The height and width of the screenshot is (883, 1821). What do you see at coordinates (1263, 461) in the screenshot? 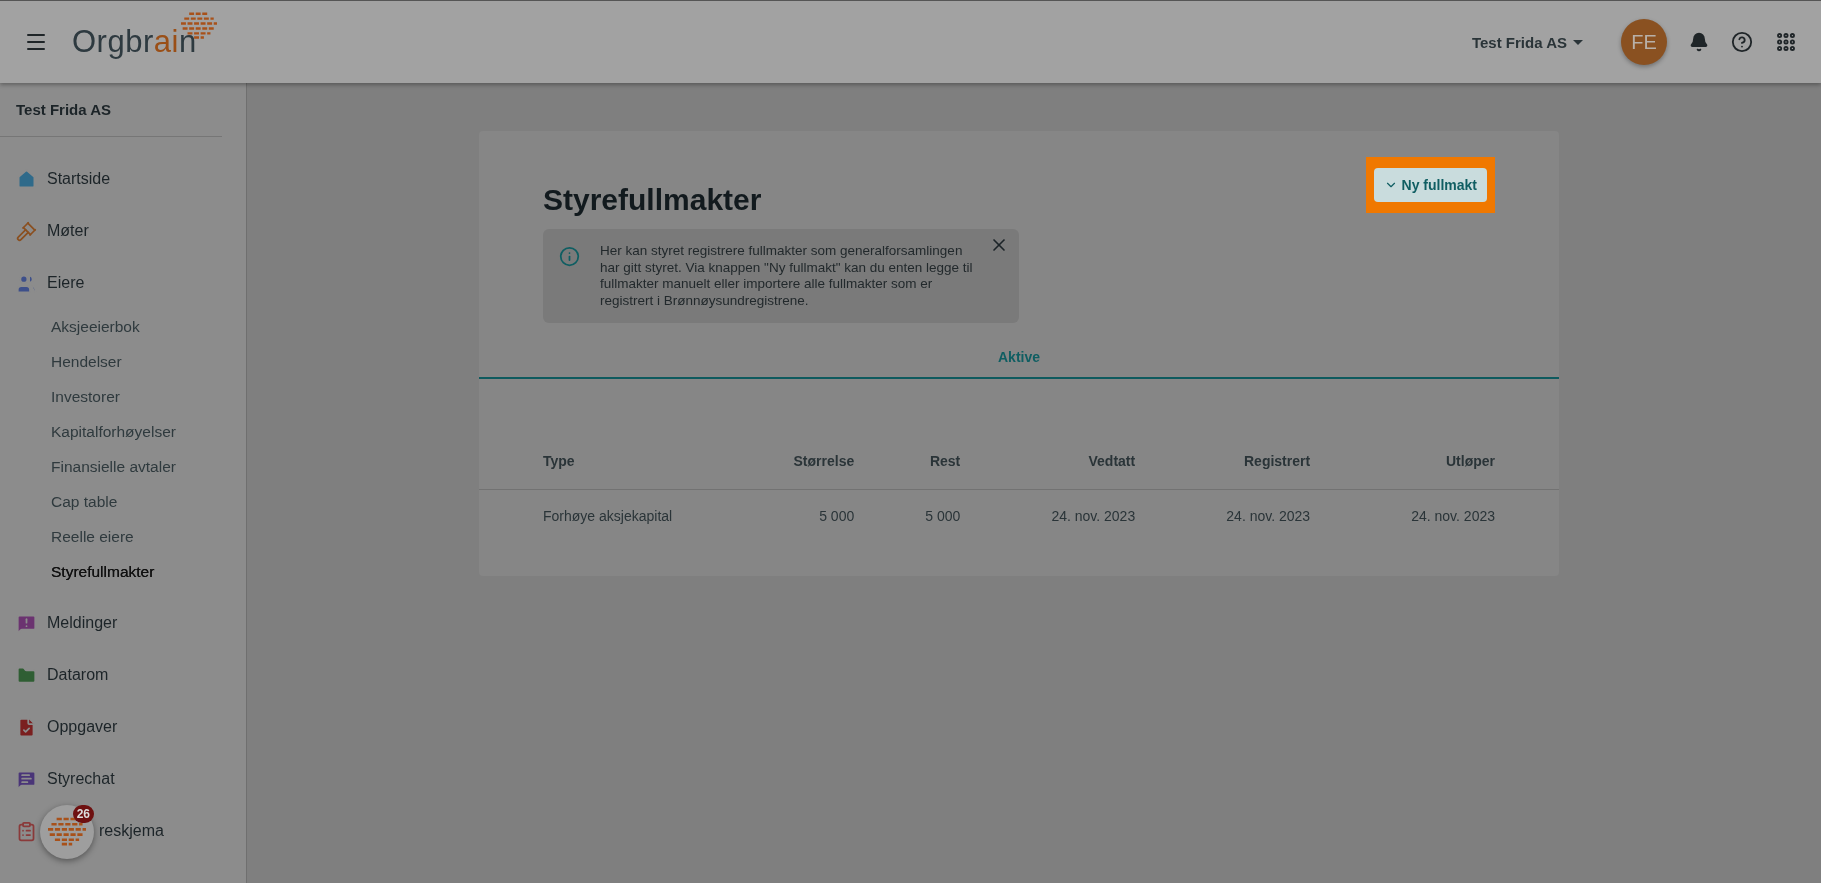
I see `column-header: Registrert` at bounding box center [1263, 461].